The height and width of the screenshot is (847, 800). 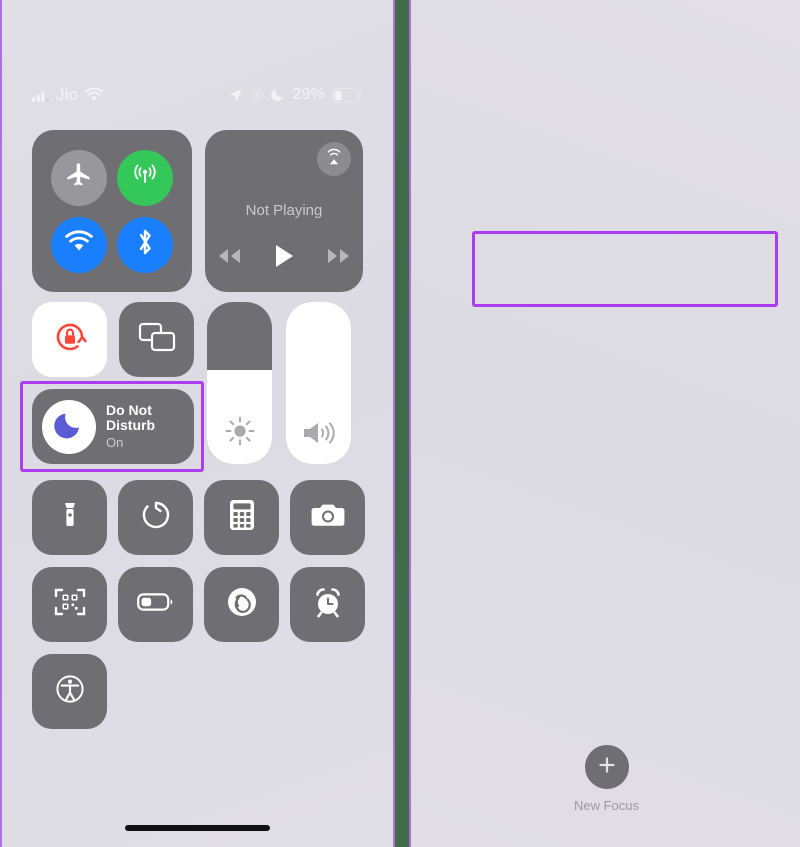 I want to click on airplane-mode-button, so click(x=79, y=177).